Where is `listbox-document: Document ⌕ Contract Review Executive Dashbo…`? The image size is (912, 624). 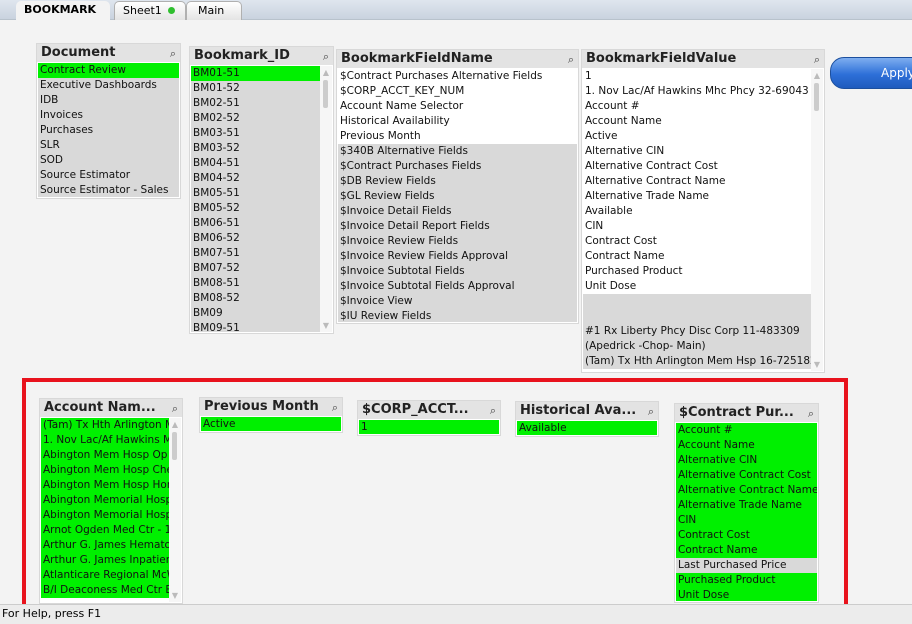
listbox-document: Document ⌕ Contract Review Executive Dashbo… is located at coordinates (108, 121).